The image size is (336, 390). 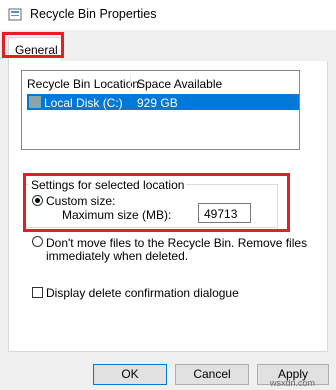 What do you see at coordinates (179, 84) in the screenshot?
I see `column-header-space: Space Available` at bounding box center [179, 84].